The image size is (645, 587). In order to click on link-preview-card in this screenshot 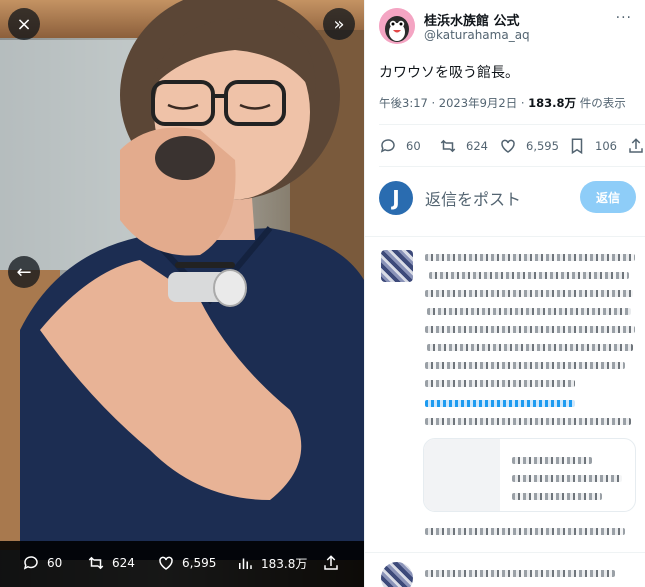, I will do `click(529, 475)`.